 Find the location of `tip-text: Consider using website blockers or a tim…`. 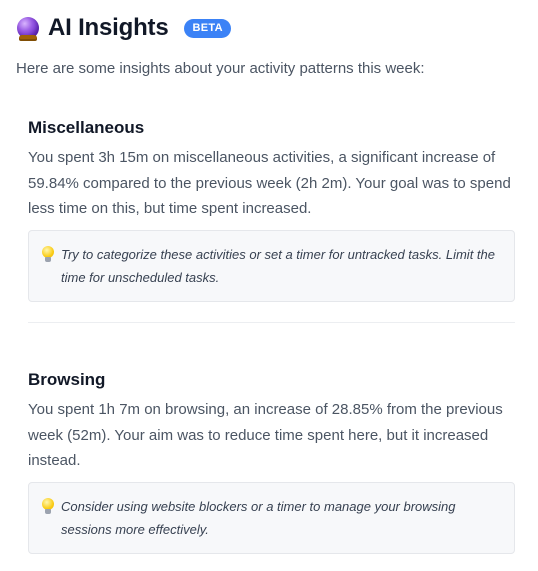

tip-text: Consider using website blockers or a tim… is located at coordinates (258, 517).